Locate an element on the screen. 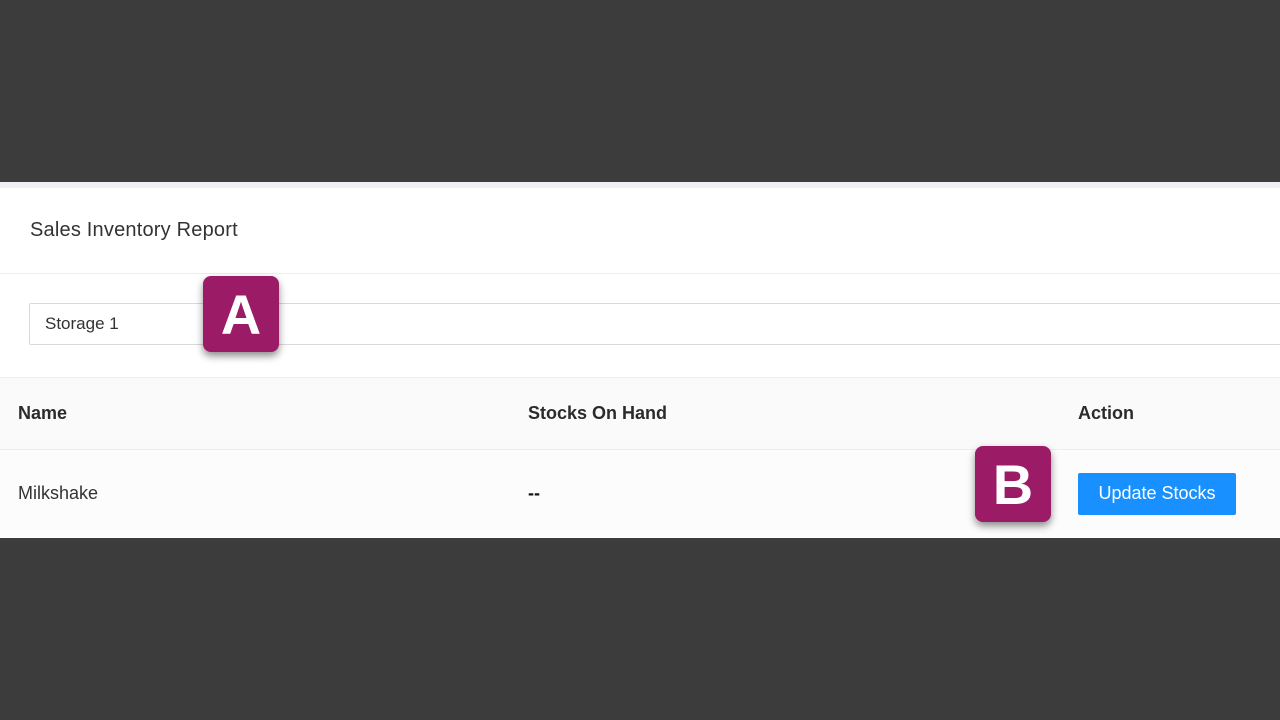 This screenshot has height=720, width=1280. panel-header: Sales Inventory Report is located at coordinates (640, 231).